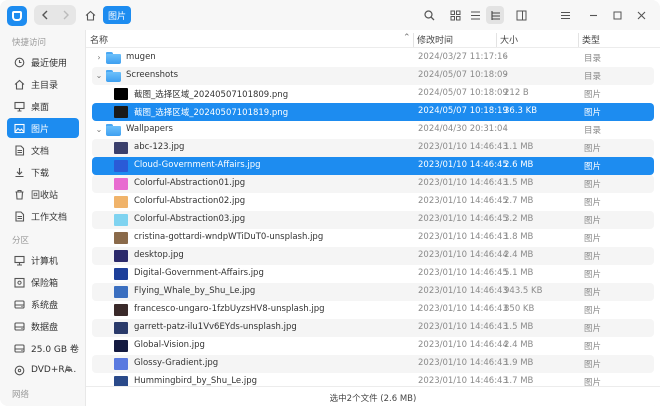  I want to click on file-row: desktop.jpg 2023/01/10 14:46:44 2.4 MB 图片, so click(373, 256).